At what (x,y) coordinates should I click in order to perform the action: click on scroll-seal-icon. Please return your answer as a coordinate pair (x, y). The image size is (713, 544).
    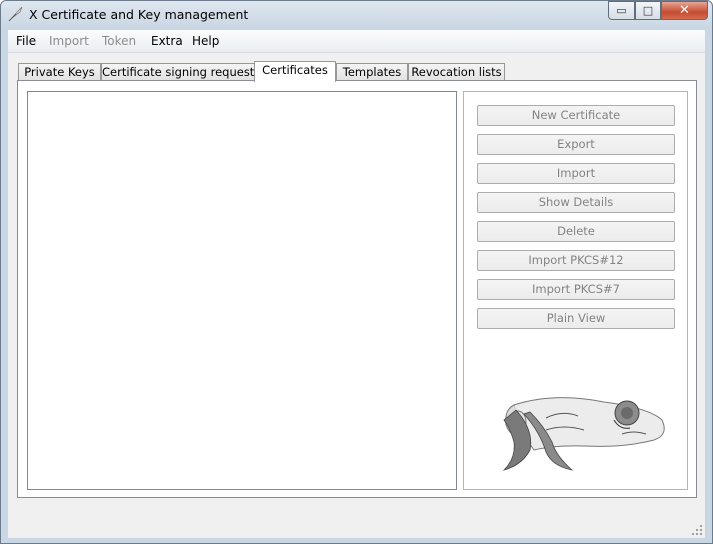
    Looking at the image, I should click on (583, 434).